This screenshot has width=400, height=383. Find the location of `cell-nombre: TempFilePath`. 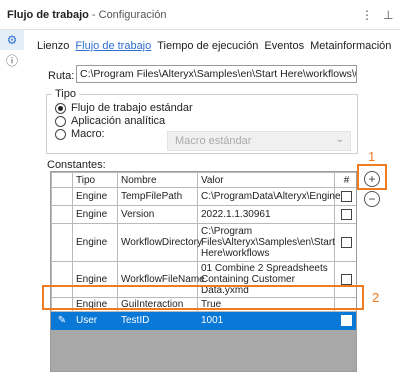

cell-nombre: TempFilePath is located at coordinates (157, 196).